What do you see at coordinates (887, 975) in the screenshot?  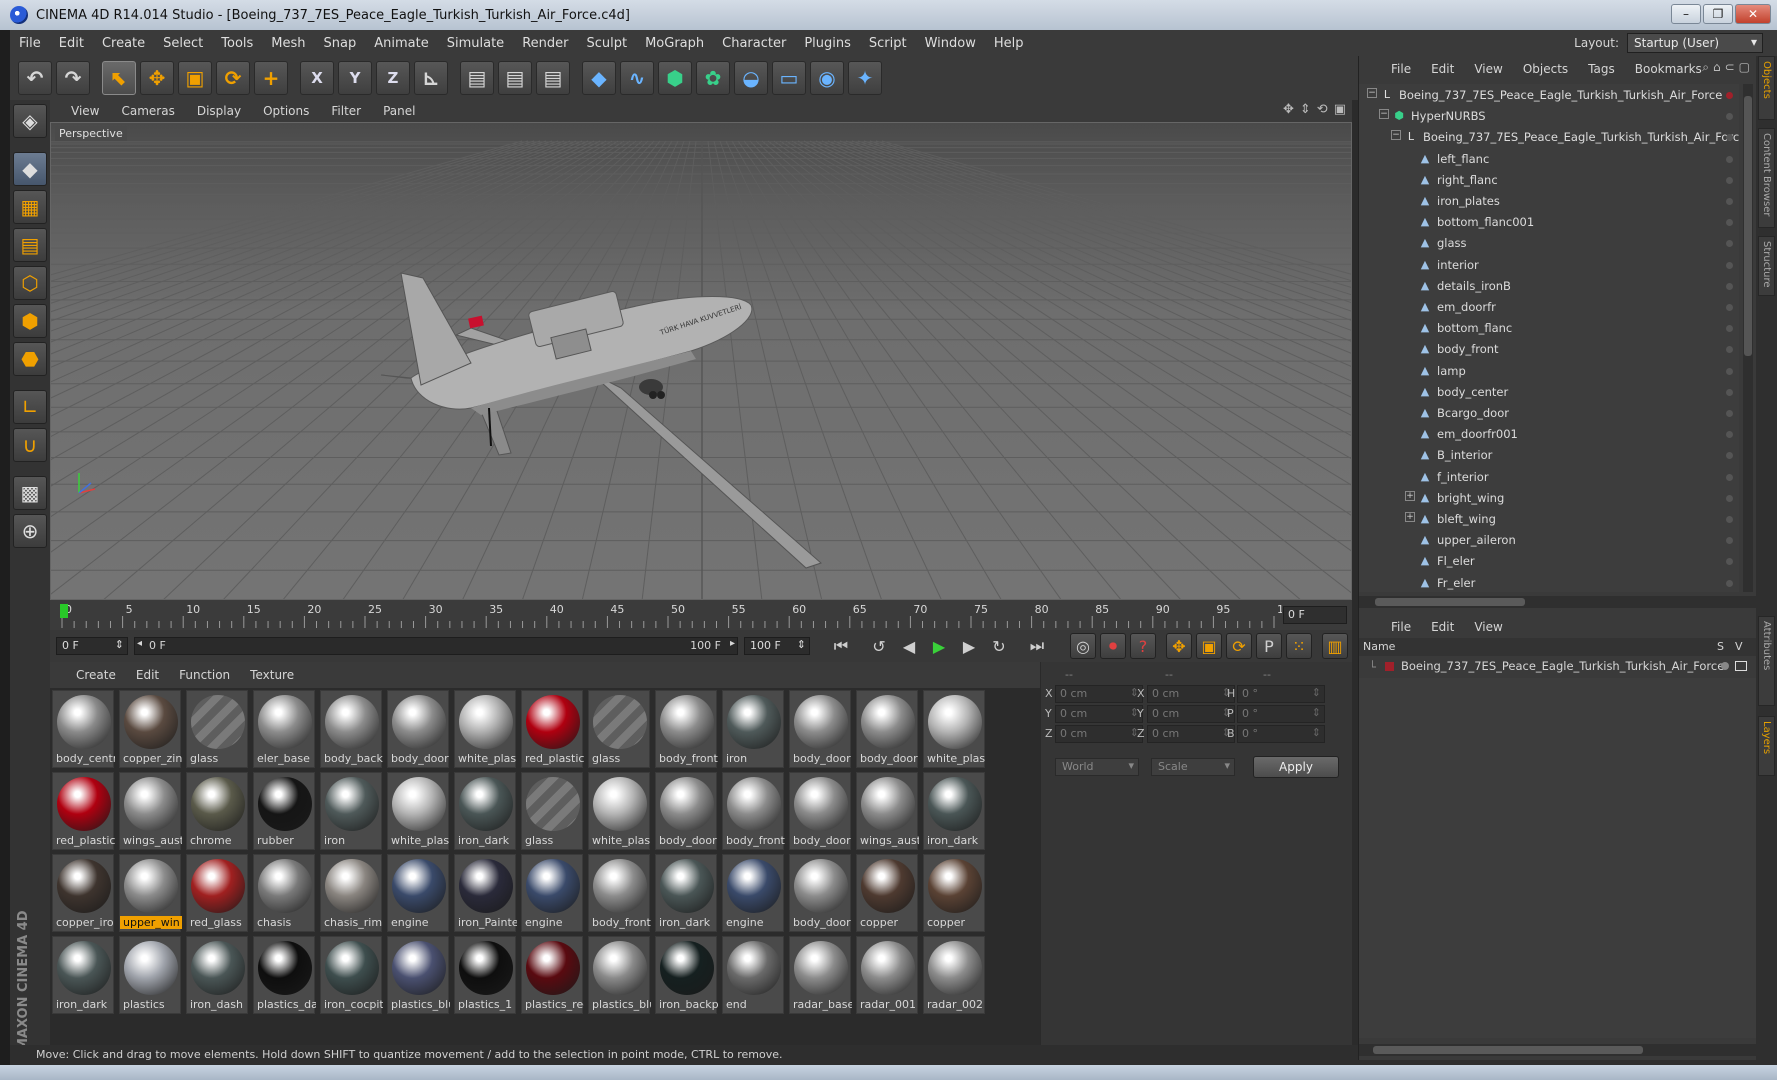 I see `material-swatch: radar_001` at bounding box center [887, 975].